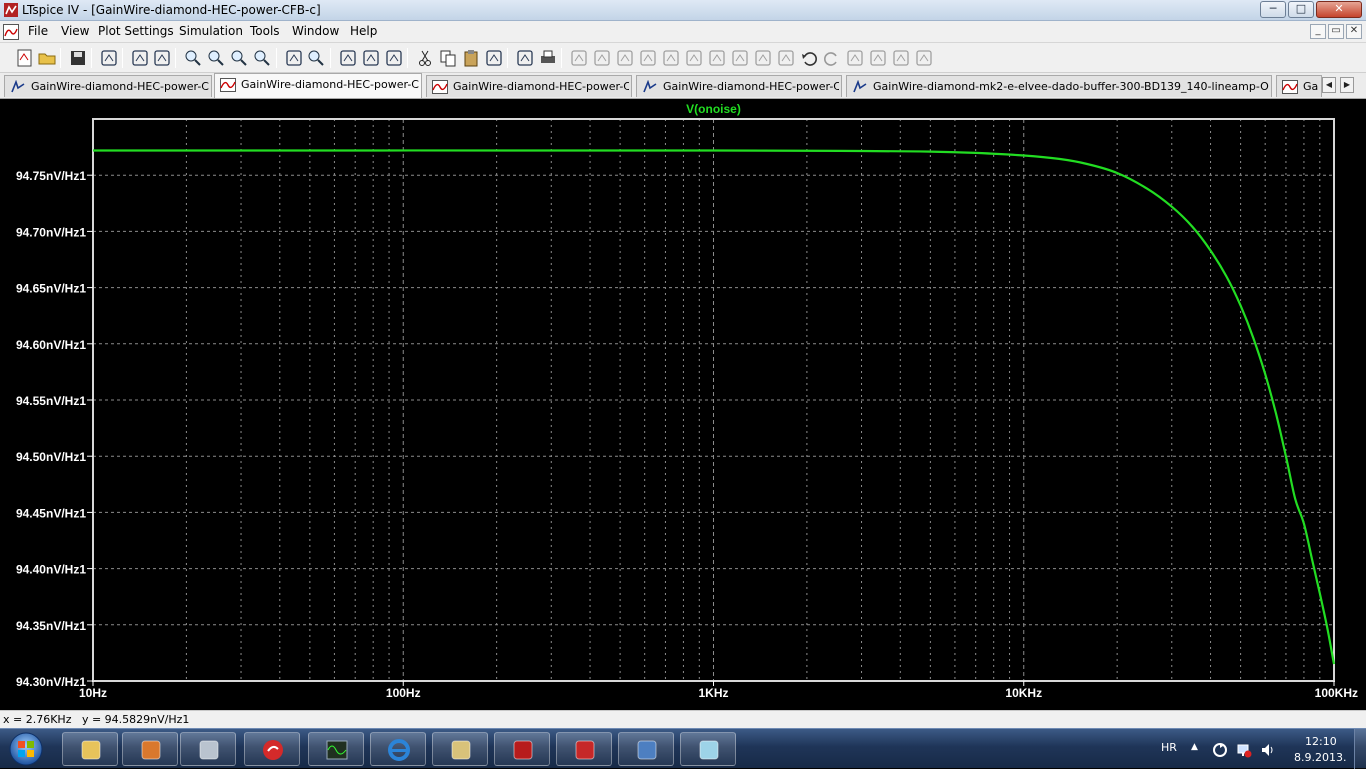 The image size is (1366, 769). I want to click on schematic-icon, so click(650, 86).